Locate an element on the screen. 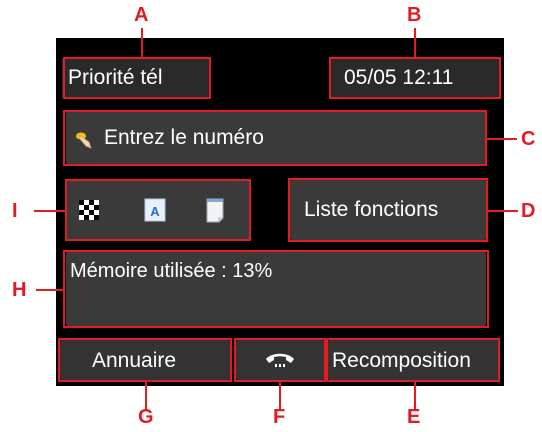 Image resolution: width=542 pixels, height=432 pixels. directory-label: Annuaire is located at coordinates (134, 360).